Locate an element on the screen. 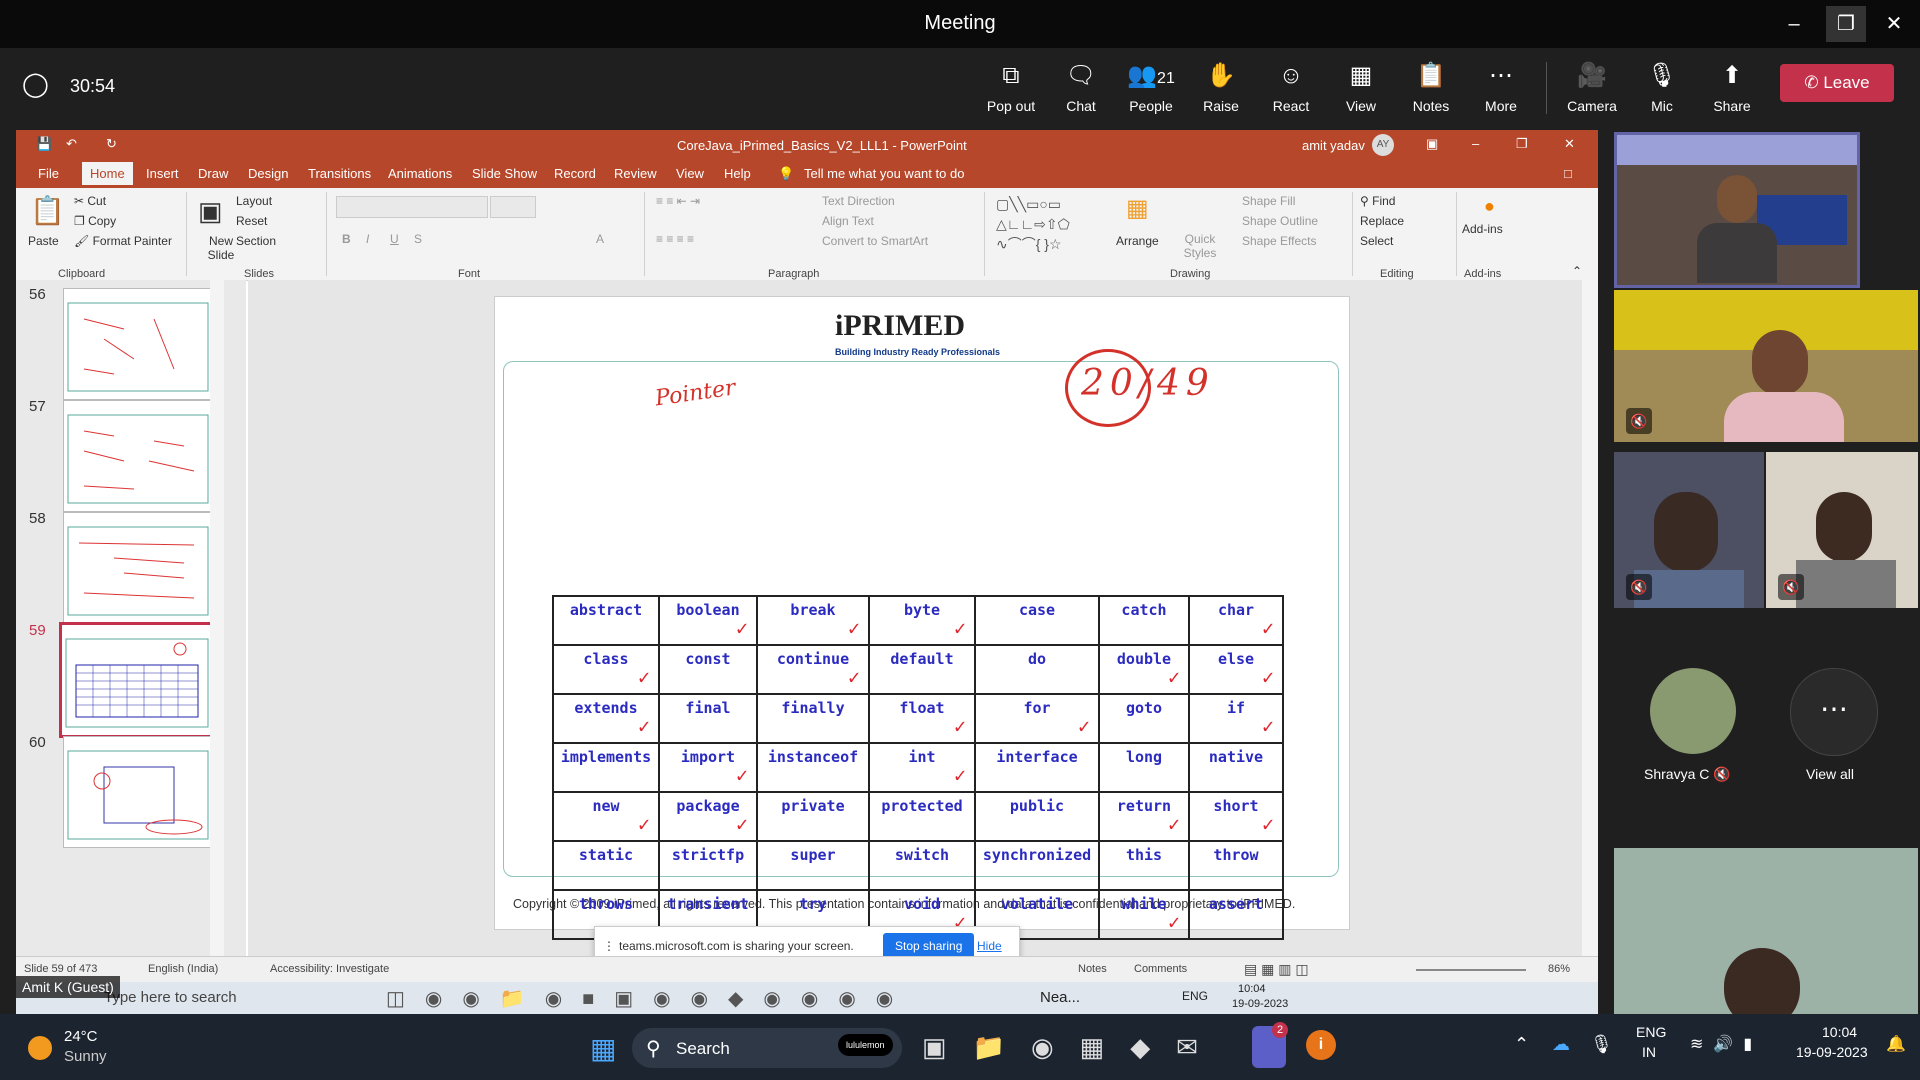 The width and height of the screenshot is (1920, 1080). tab-slide-show: Slide Show is located at coordinates (504, 173).